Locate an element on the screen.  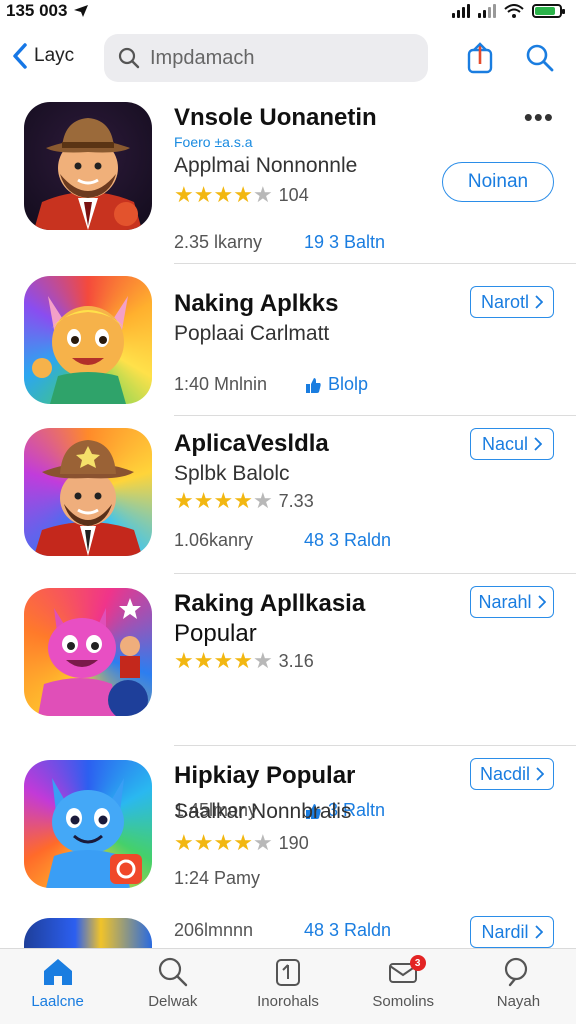
get-button-label: Narahl is located at coordinates (505, 601).